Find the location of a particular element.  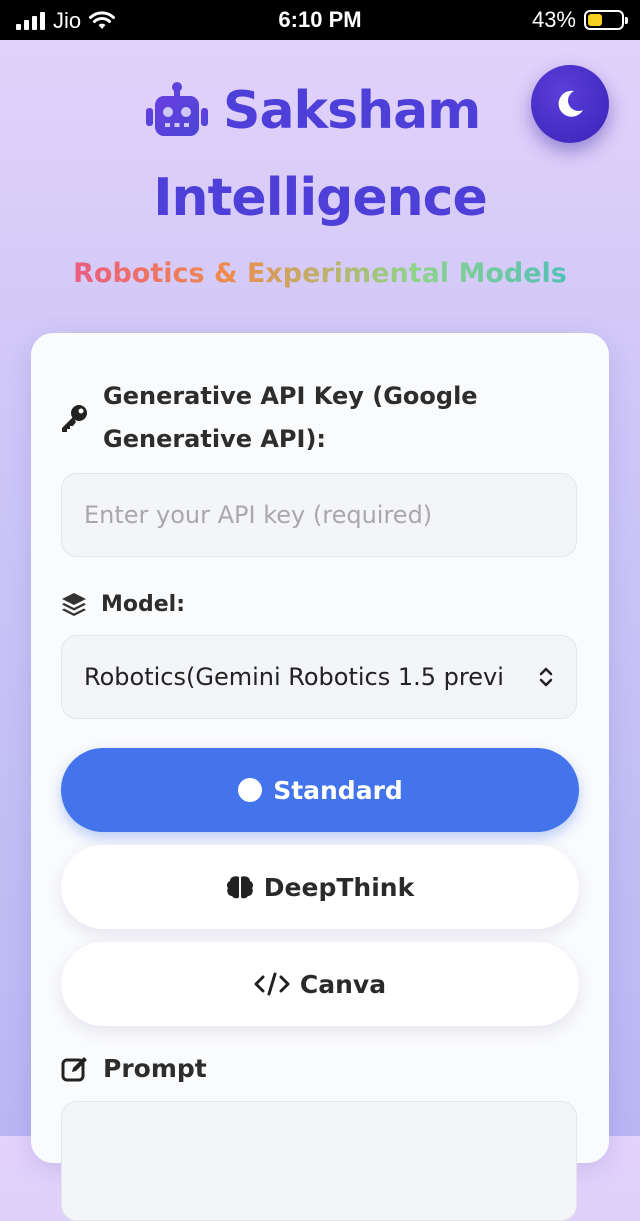

prompt-label-row: Prompt is located at coordinates (134, 1068).